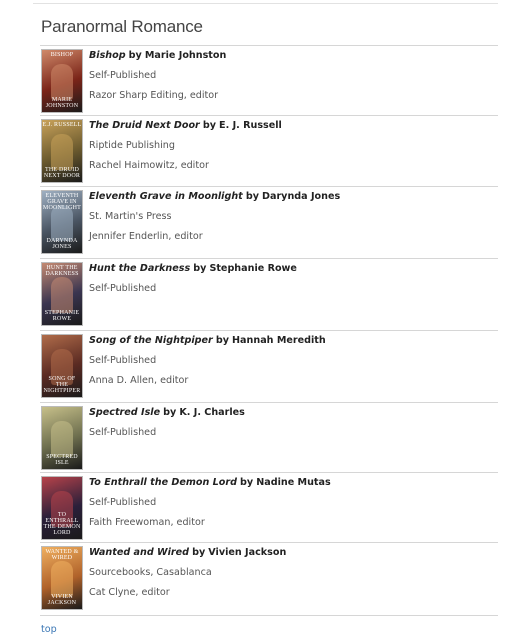  I want to click on cover-bottom-text: STEPHANIE ROWE, so click(62, 316).